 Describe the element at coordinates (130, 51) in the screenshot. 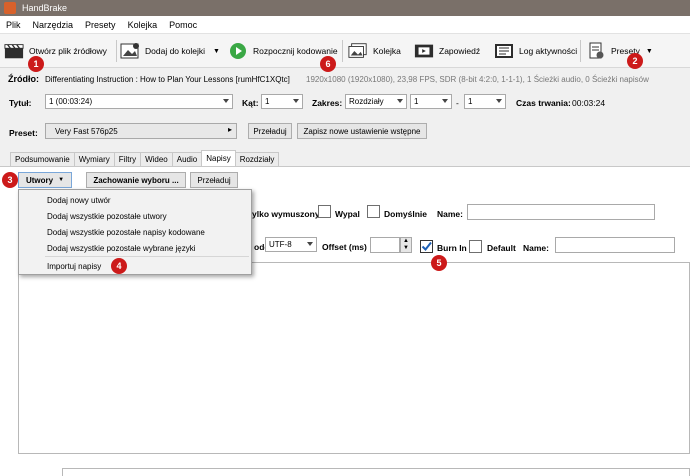

I see `add-picture-icon` at that location.